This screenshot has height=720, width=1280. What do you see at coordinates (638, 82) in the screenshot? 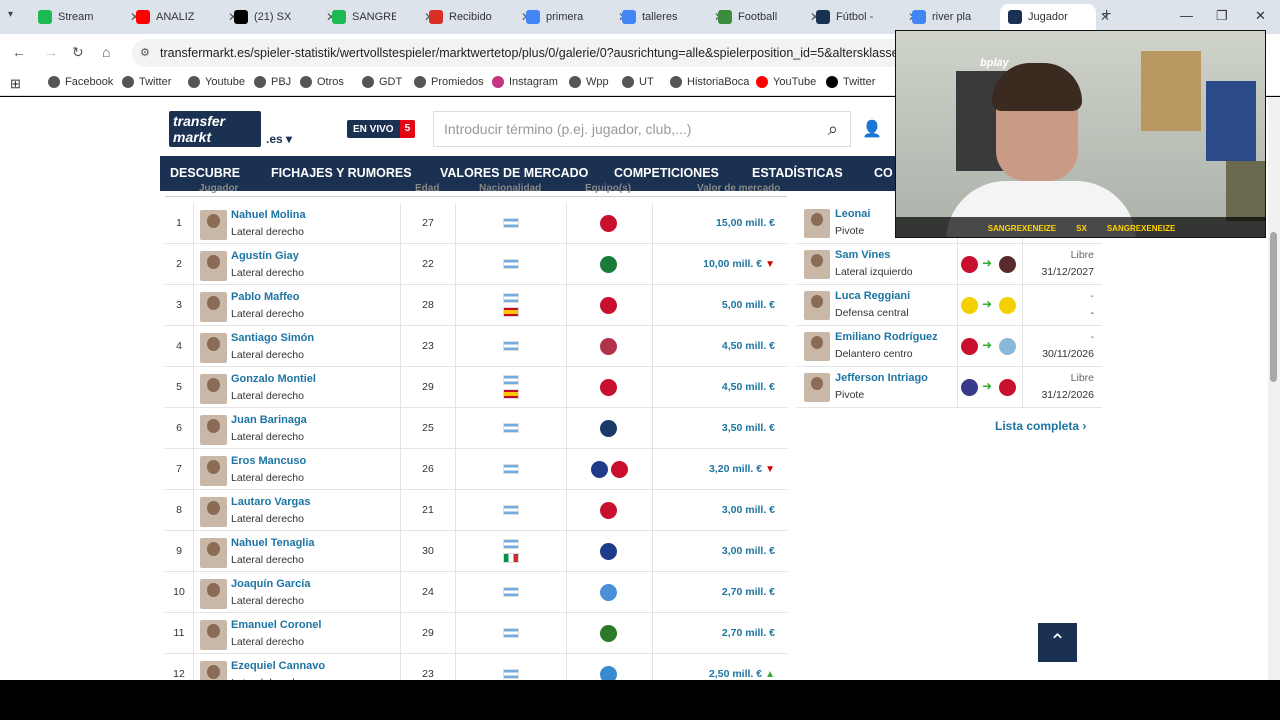
I see `bookmark-item: UT` at bounding box center [638, 82].